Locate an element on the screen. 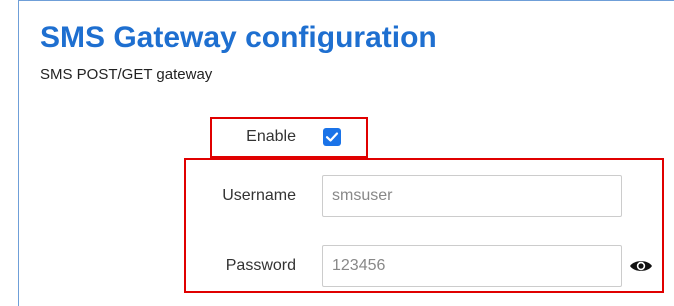 The width and height of the screenshot is (674, 306). page-subtitle: SMS POST/GET gateway is located at coordinates (126, 74).